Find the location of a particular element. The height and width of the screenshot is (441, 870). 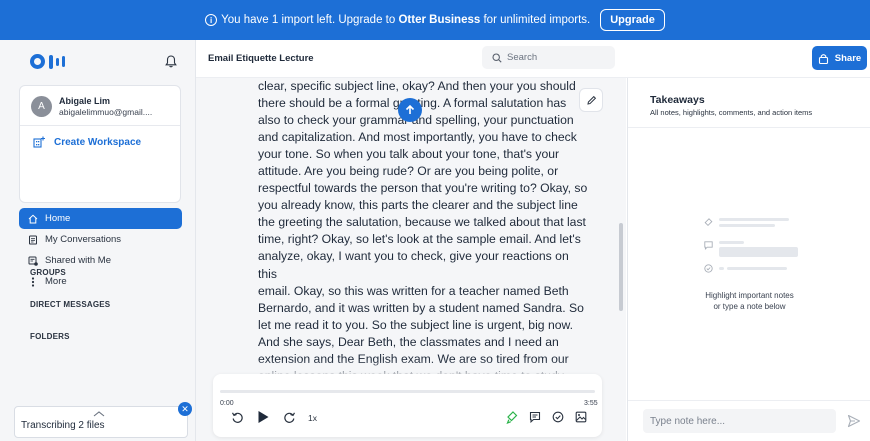

notification-bell-icon is located at coordinates (171, 61).